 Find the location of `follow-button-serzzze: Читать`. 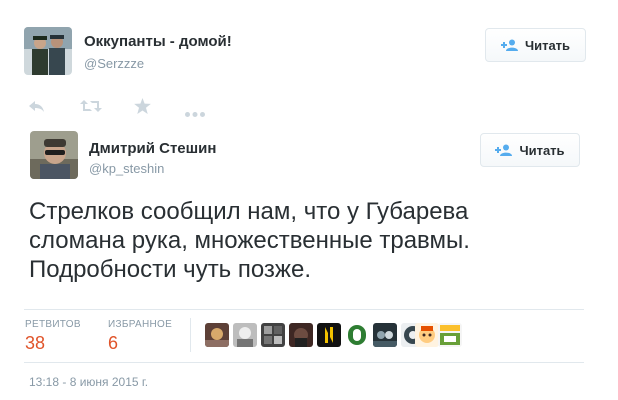

follow-button-serzzze: Читать is located at coordinates (535, 45).